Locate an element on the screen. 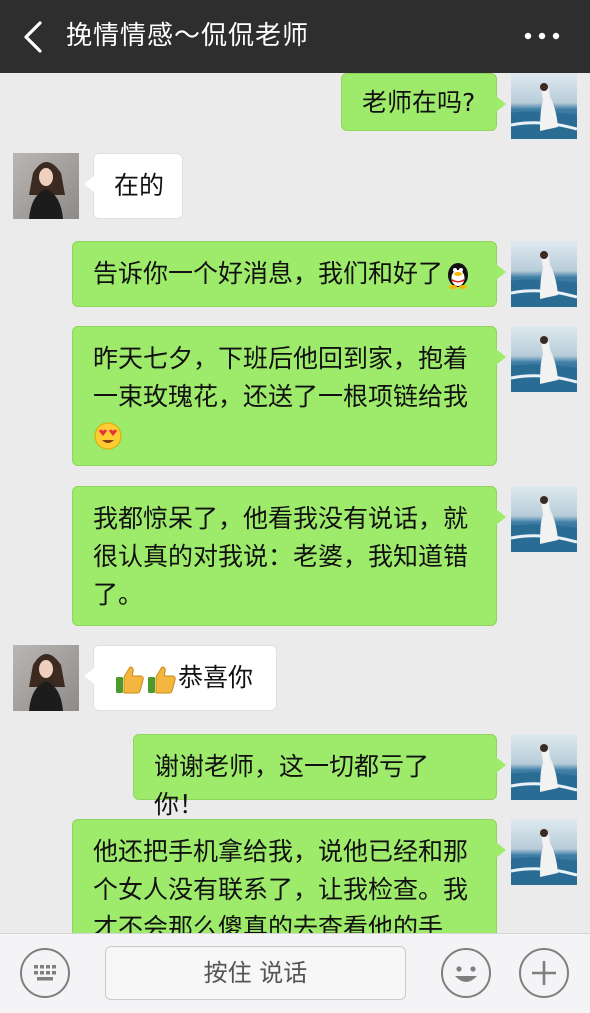 The height and width of the screenshot is (1013, 590). plus-icon is located at coordinates (544, 973).